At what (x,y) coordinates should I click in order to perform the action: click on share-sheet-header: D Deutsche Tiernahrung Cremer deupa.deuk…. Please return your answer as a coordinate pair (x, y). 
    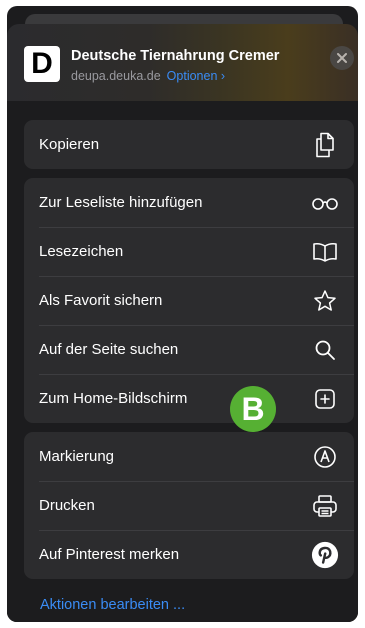
    Looking at the image, I should click on (182, 62).